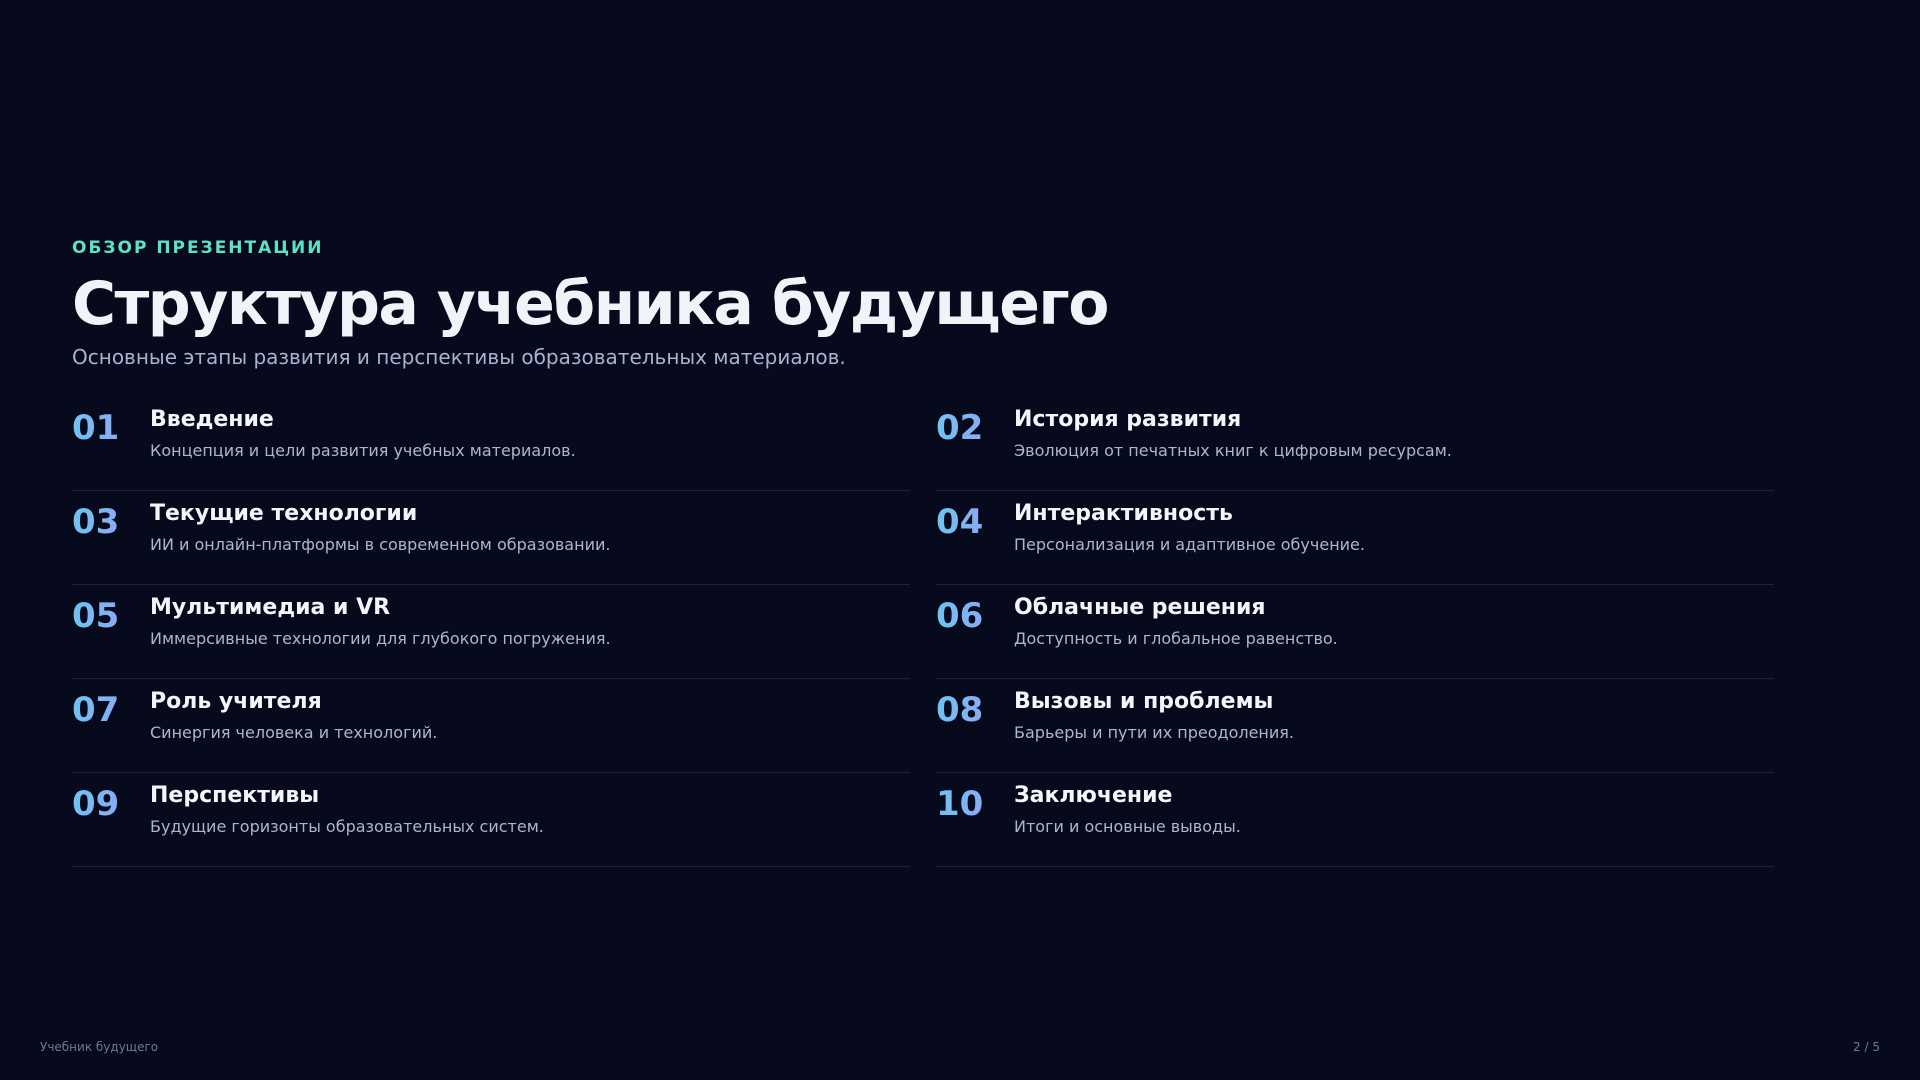 Image resolution: width=1920 pixels, height=1080 pixels. Describe the element at coordinates (590, 304) in the screenshot. I see `page-title: Структура учебника будущего` at that location.